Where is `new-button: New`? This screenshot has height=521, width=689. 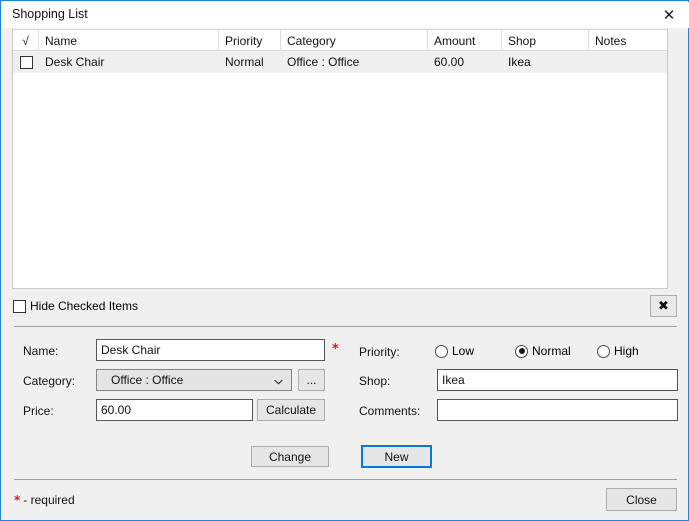 new-button: New is located at coordinates (396, 456).